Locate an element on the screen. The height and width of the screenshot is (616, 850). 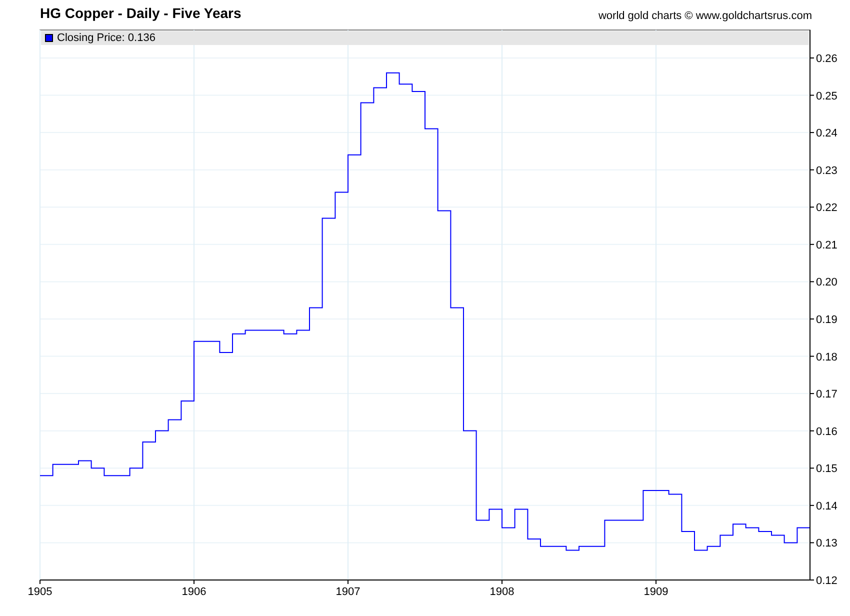
axis-label: 1905 is located at coordinates (40, 592).